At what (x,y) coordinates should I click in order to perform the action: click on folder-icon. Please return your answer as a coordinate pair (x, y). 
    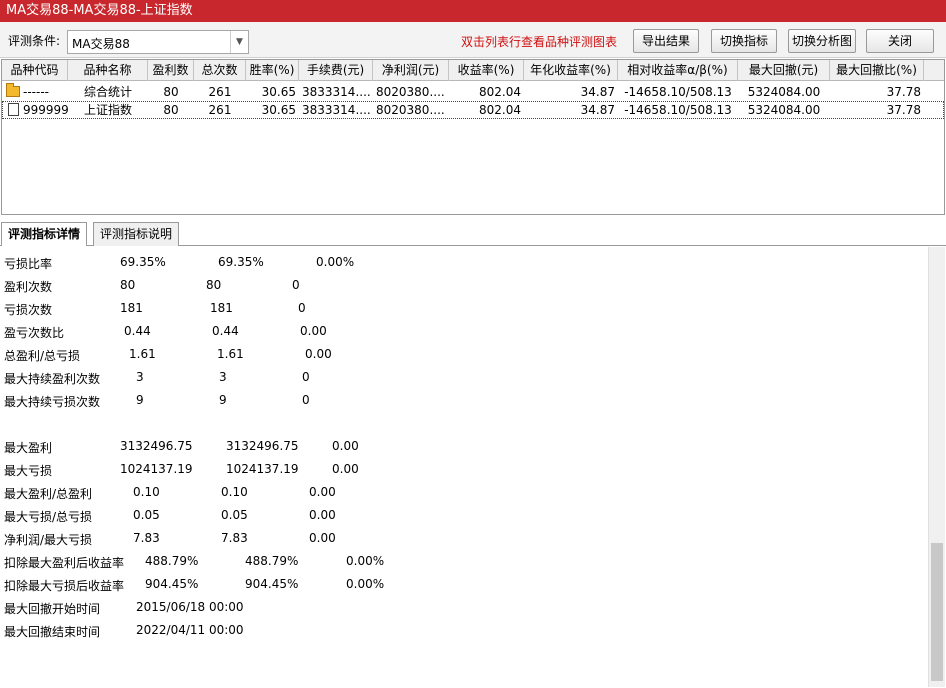
    Looking at the image, I should click on (13, 90).